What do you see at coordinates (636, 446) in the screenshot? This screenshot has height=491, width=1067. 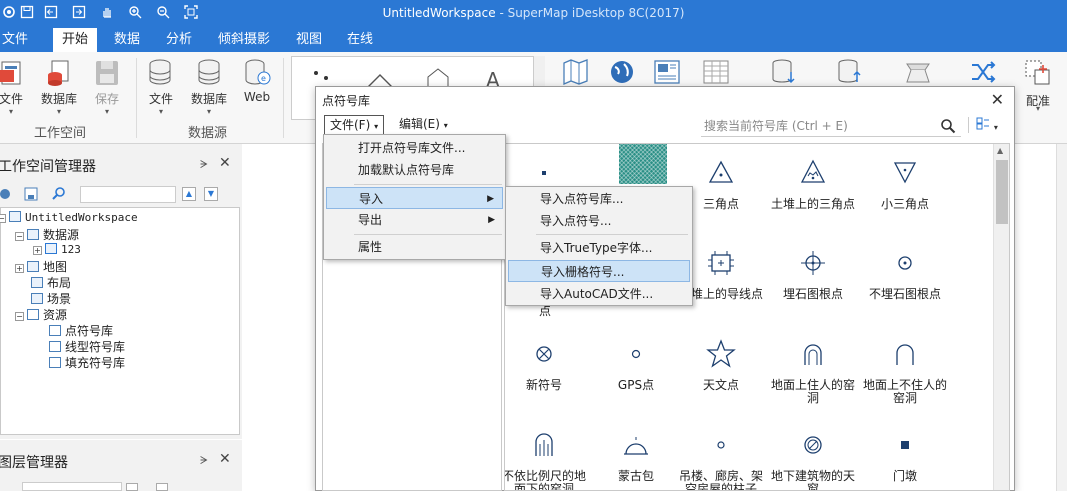 I see `yurt-icon` at bounding box center [636, 446].